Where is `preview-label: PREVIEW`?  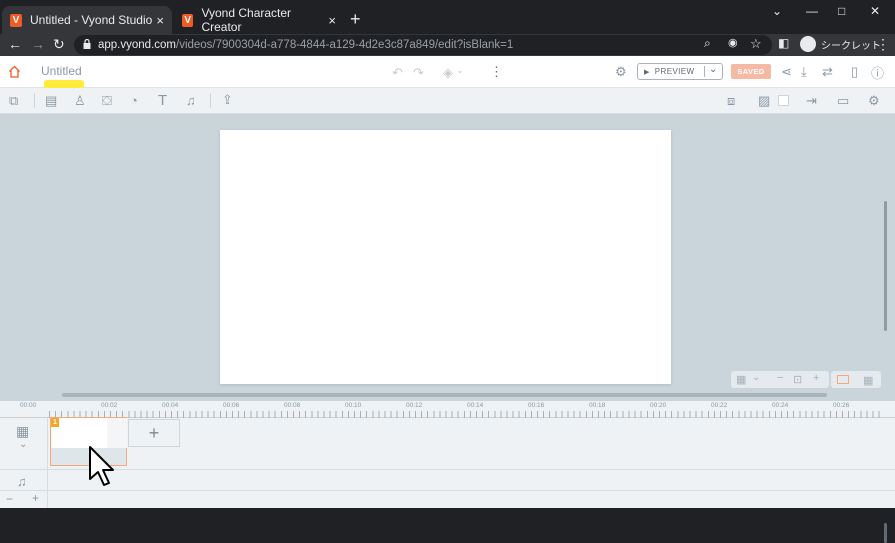 preview-label: PREVIEW is located at coordinates (674, 71).